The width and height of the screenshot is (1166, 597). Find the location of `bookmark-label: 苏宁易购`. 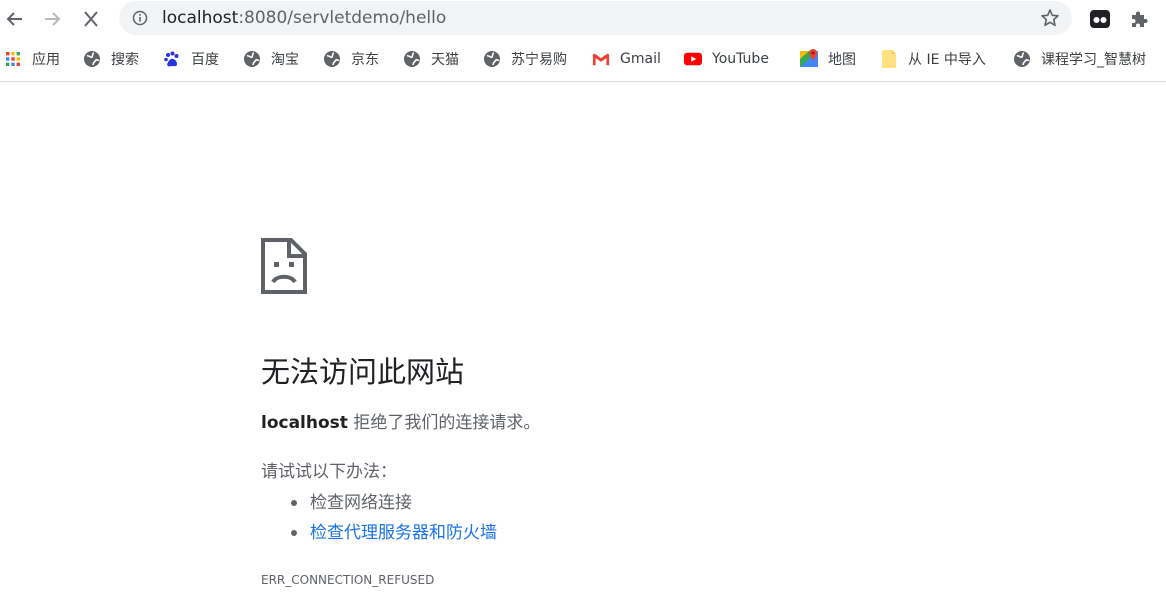

bookmark-label: 苏宁易购 is located at coordinates (539, 60).